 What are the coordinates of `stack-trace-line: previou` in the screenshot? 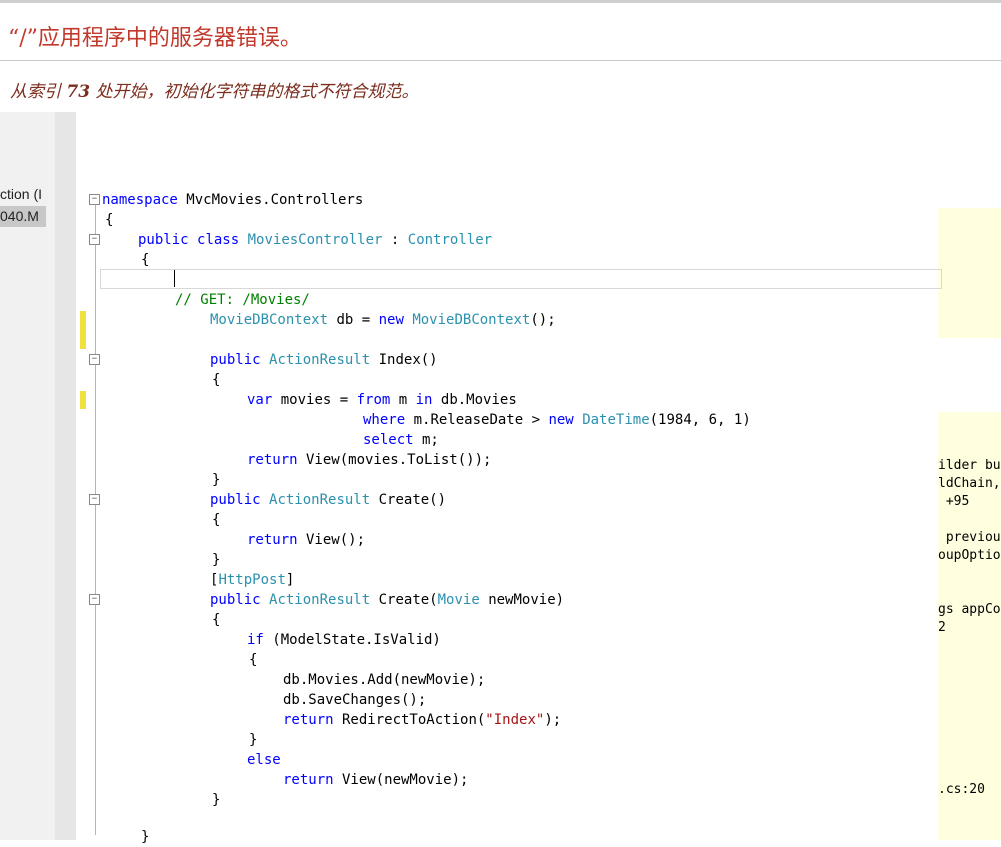 It's located at (969, 537).